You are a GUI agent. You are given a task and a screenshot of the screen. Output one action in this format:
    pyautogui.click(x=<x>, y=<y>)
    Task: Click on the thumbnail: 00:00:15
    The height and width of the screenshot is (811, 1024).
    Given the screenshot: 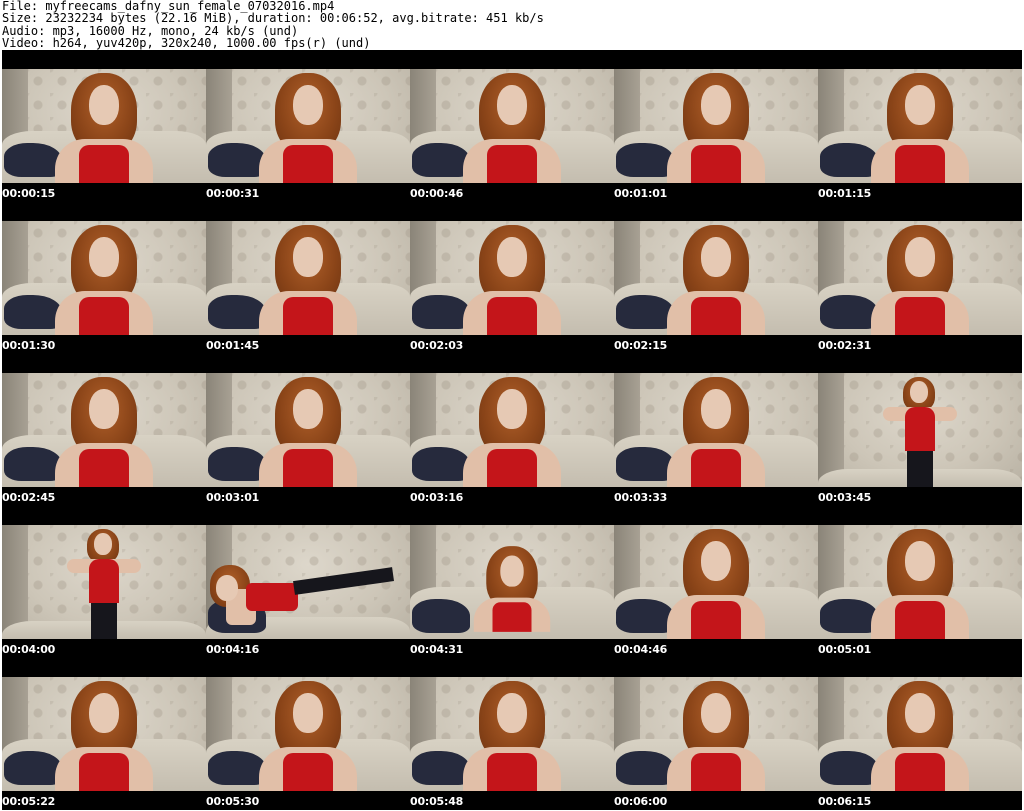 What is the action you would take?
    pyautogui.click(x=104, y=126)
    